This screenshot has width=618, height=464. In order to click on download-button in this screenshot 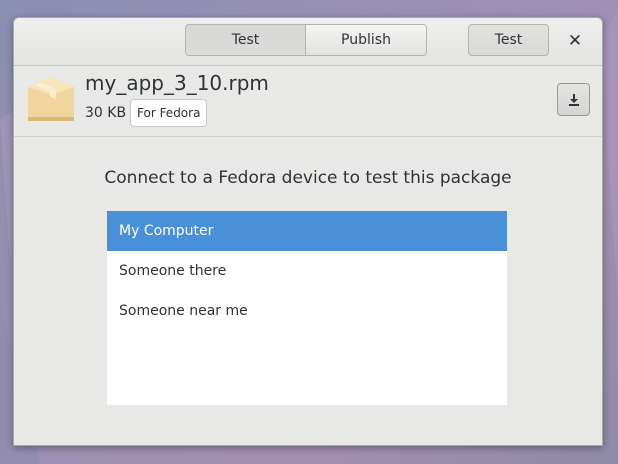, I will do `click(573, 99)`.